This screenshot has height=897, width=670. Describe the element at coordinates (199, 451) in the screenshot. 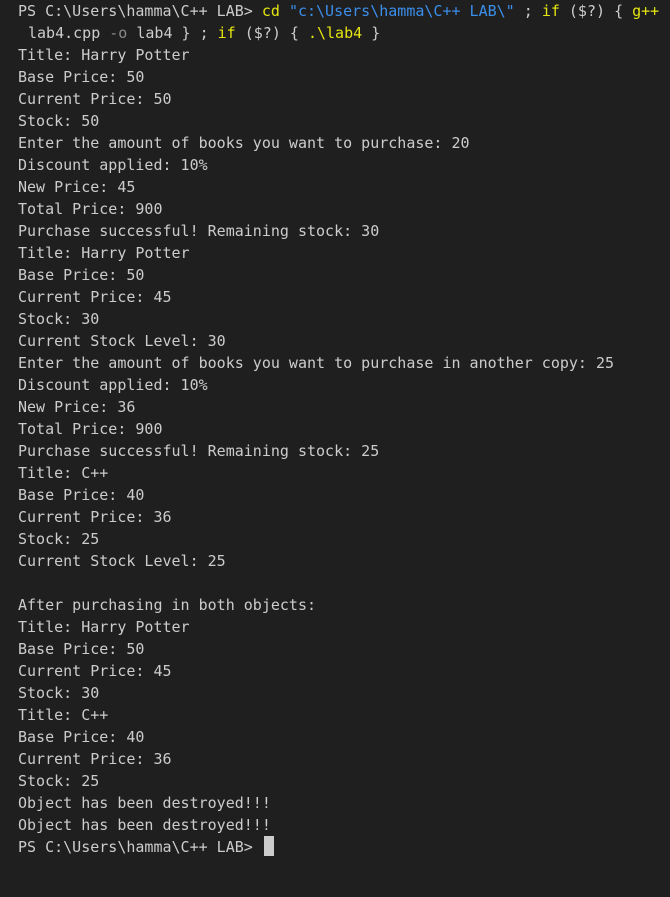

I see `output-line: Purchase successful! Remaining stock: 25` at that location.